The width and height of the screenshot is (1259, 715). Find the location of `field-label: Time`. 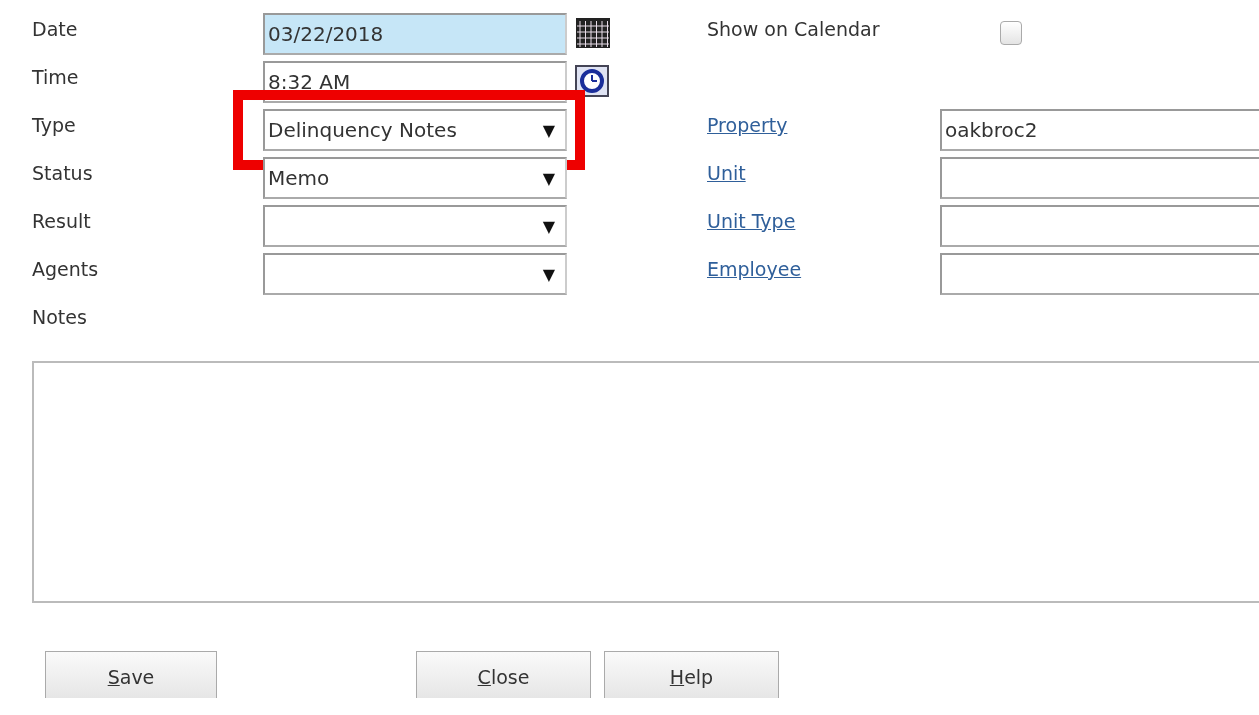

field-label: Time is located at coordinates (56, 77).